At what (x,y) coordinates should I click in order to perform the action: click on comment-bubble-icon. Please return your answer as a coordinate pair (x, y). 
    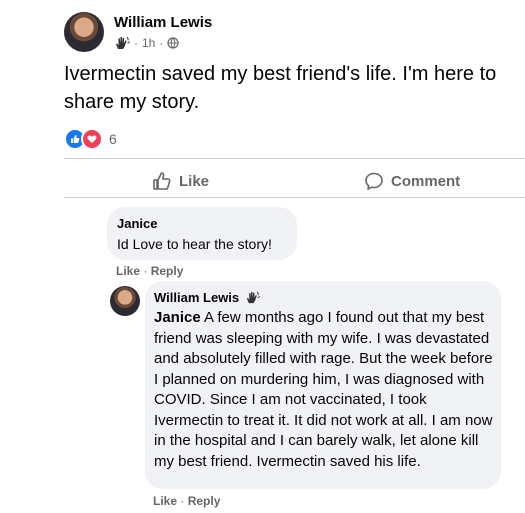
    Looking at the image, I should click on (374, 181).